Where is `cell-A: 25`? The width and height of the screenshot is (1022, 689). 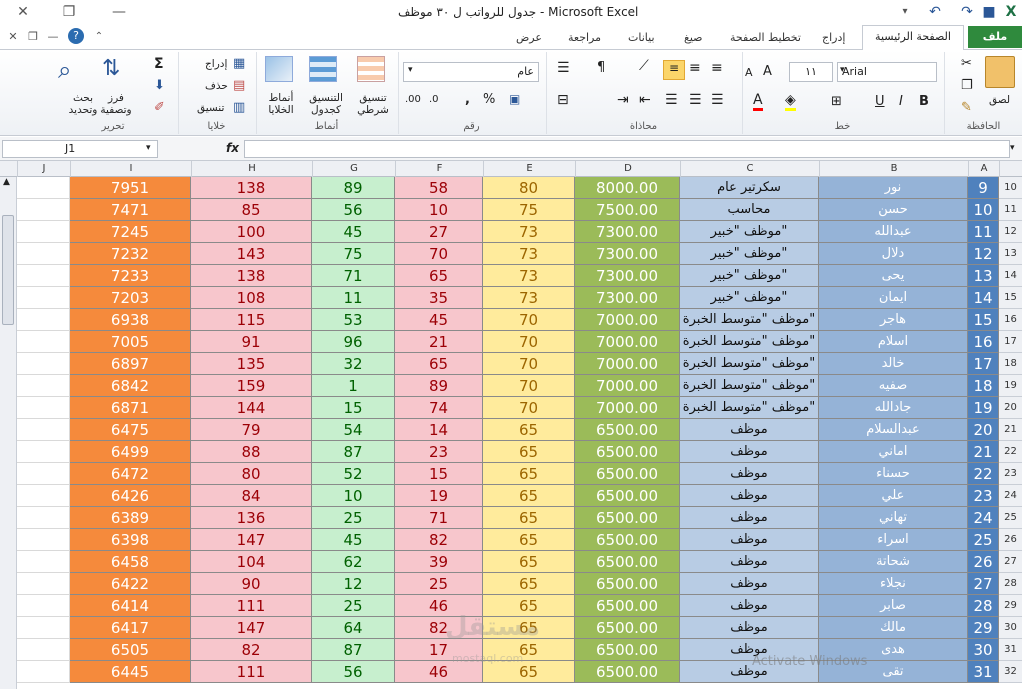
cell-A: 25 is located at coordinates (983, 540).